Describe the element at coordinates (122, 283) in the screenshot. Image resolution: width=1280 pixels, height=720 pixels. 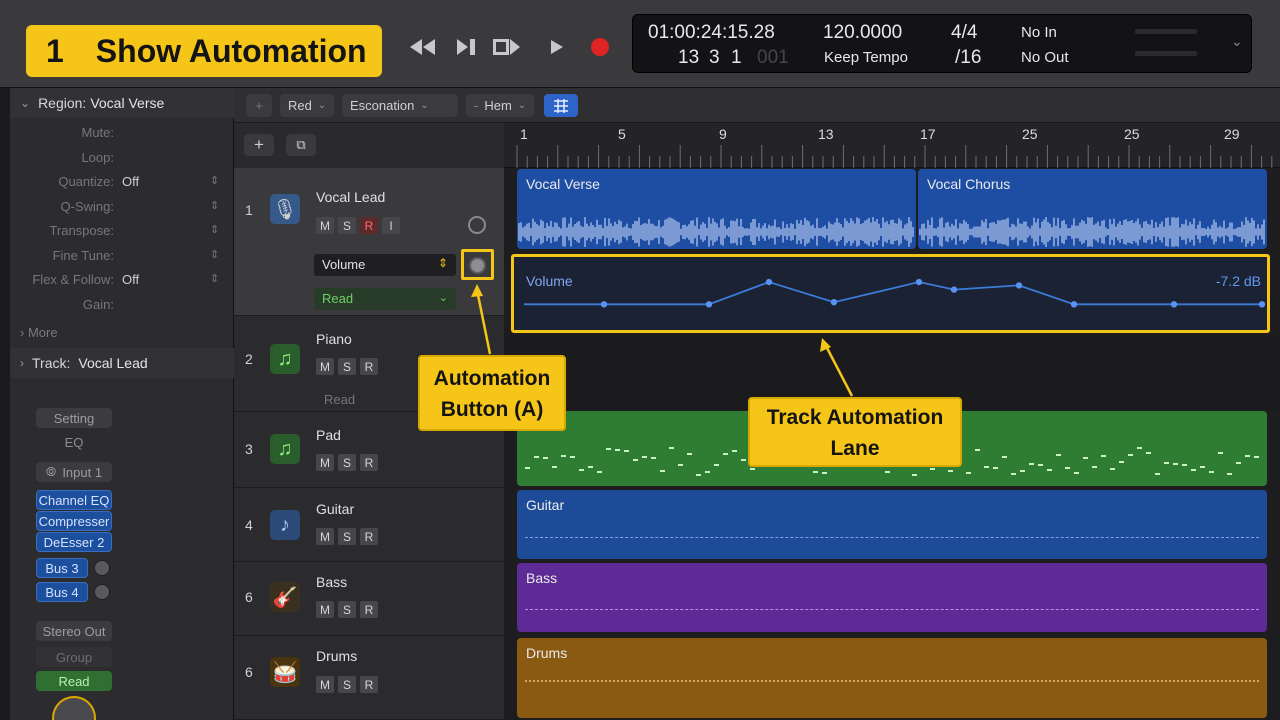
I see `param-flex-follow: Flex & Follow: Off ⇕` at that location.